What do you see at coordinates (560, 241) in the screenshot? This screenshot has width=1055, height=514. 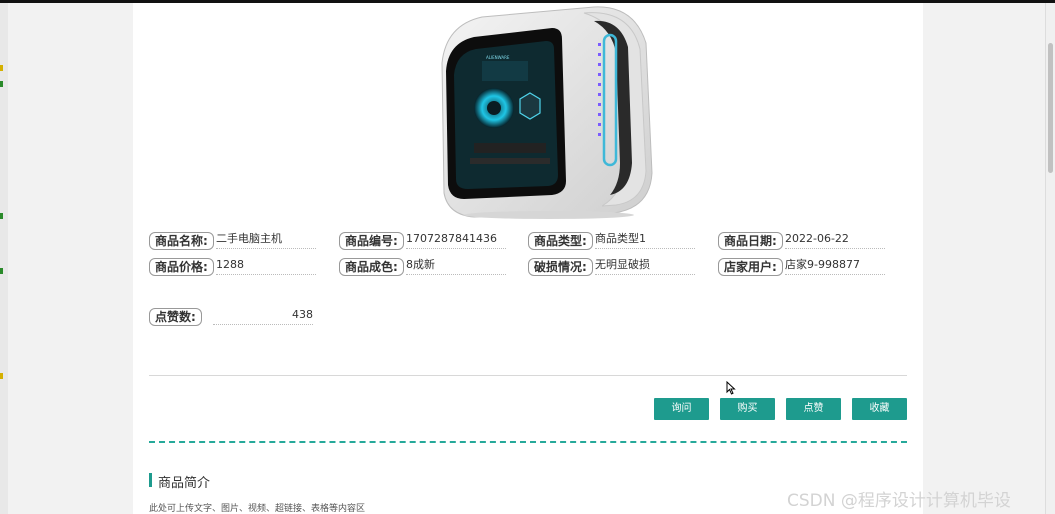 I see `field-label: 商品类型:` at bounding box center [560, 241].